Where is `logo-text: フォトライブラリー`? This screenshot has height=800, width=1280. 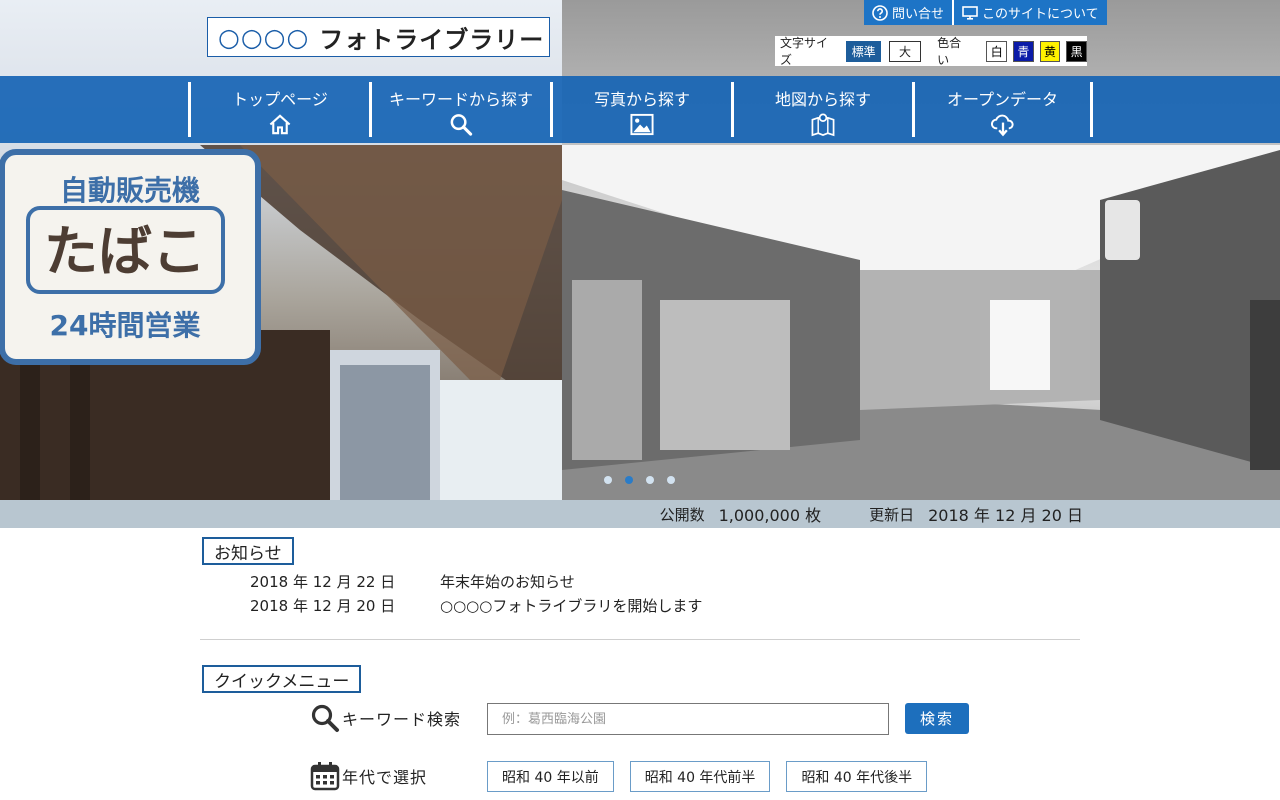
logo-text: フォトライブラリー is located at coordinates (432, 39).